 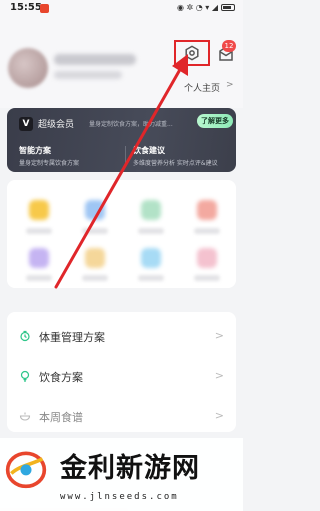 I want to click on user-subtitle-blurred, so click(x=88, y=75).